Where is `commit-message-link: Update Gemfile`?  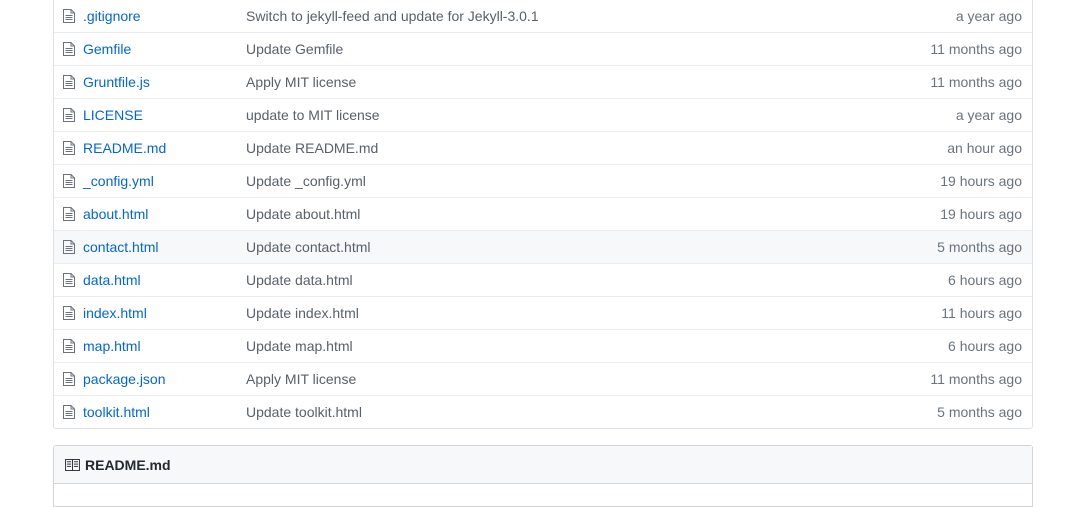
commit-message-link: Update Gemfile is located at coordinates (294, 49).